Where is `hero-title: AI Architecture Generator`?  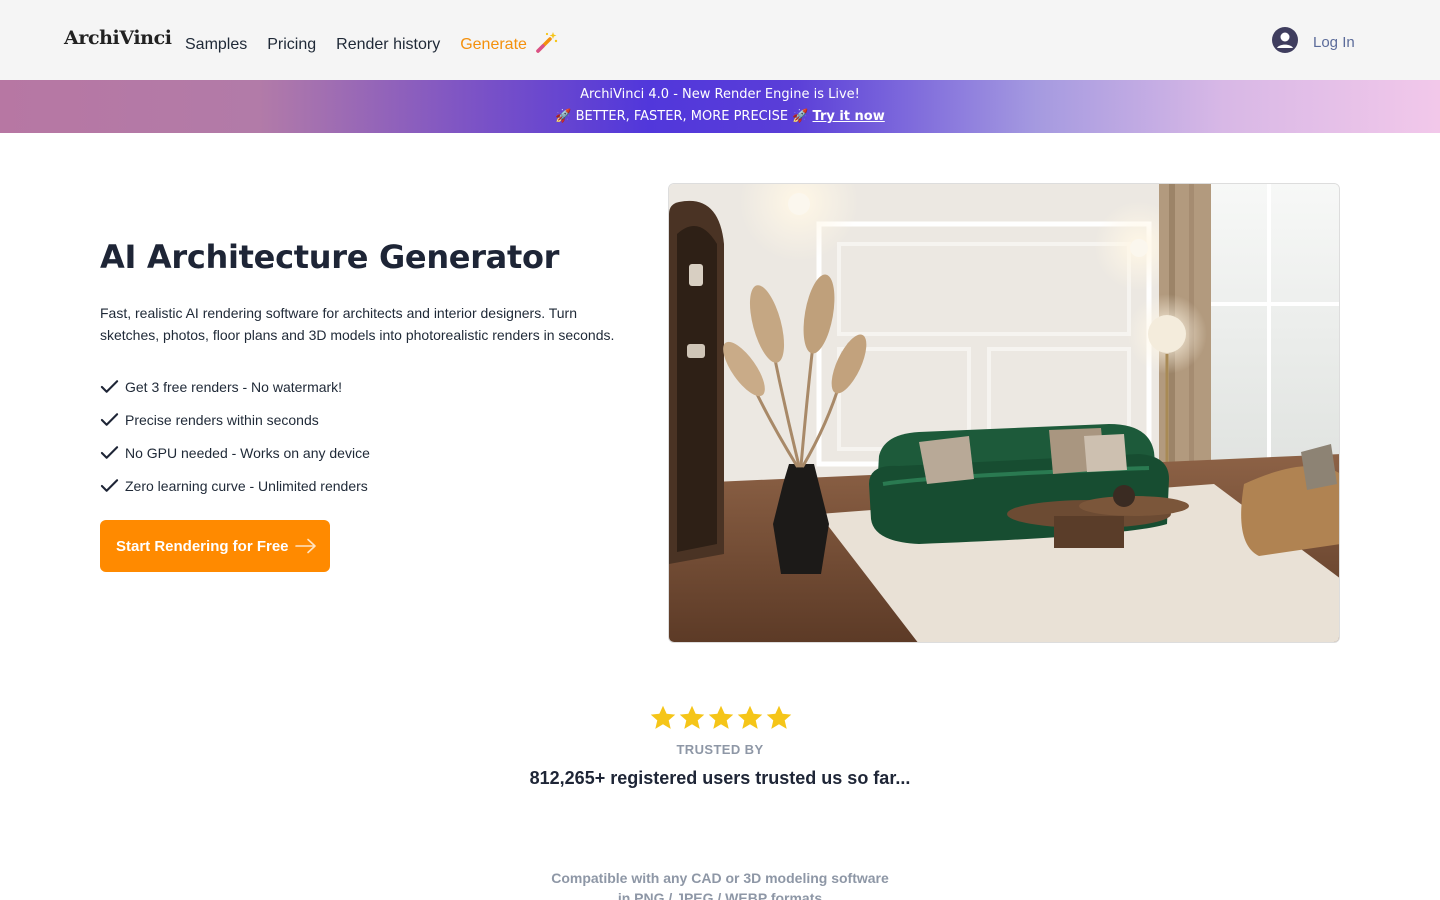 hero-title: AI Architecture Generator is located at coordinates (330, 257).